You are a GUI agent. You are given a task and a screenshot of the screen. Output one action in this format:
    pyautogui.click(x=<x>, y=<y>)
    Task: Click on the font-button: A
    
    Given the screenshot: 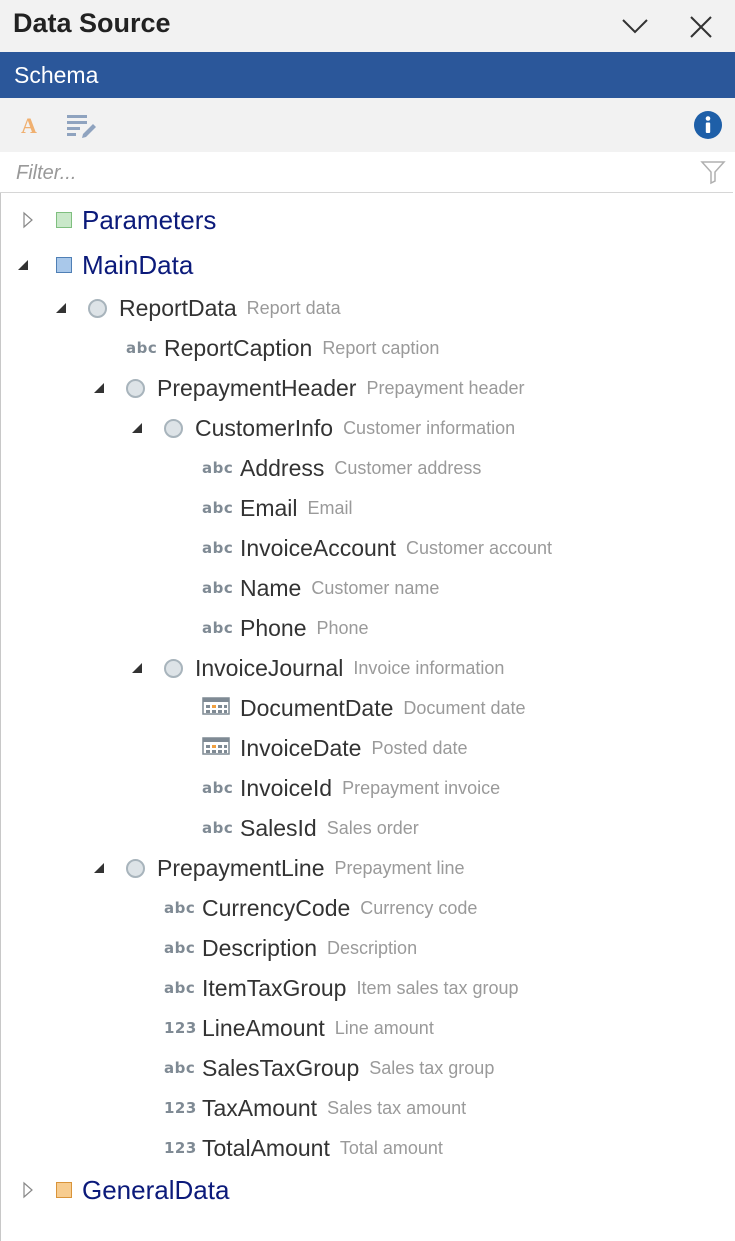 What is the action you would take?
    pyautogui.click(x=31, y=125)
    